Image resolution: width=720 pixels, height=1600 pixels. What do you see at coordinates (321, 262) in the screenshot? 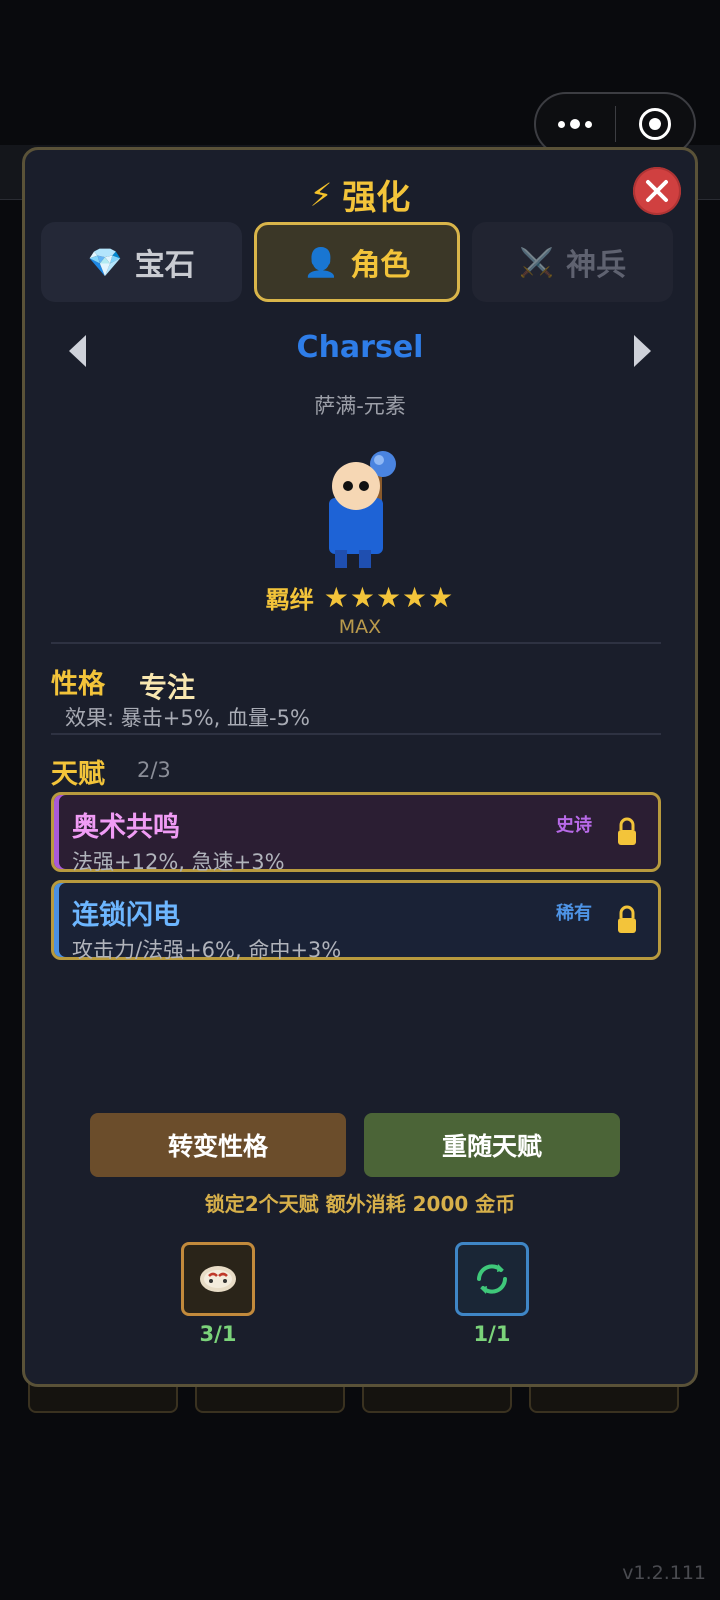
I see `person-icon: 👤` at bounding box center [321, 262].